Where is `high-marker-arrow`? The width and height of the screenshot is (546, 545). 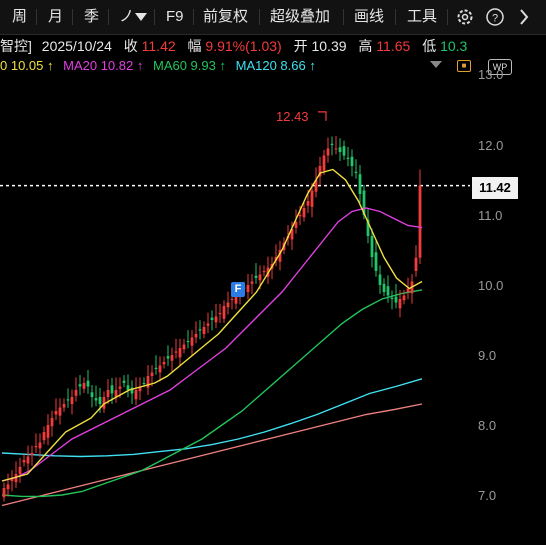 high-marker-arrow is located at coordinates (322, 116).